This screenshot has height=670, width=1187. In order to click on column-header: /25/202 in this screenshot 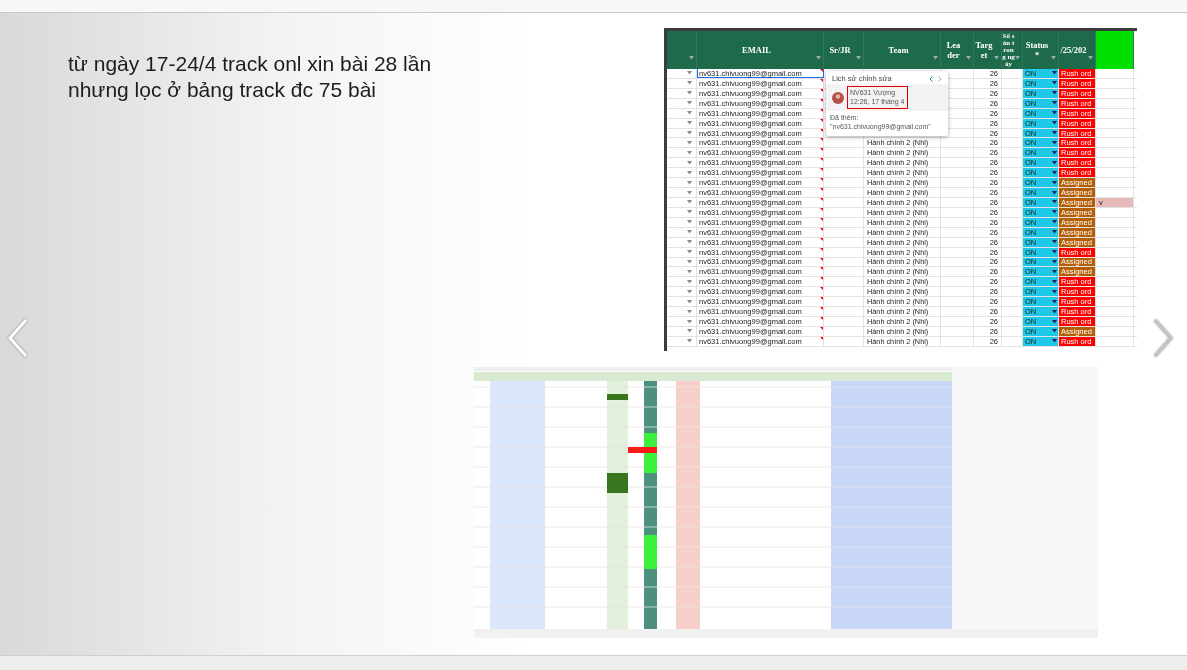, I will do `click(1077, 50)`.